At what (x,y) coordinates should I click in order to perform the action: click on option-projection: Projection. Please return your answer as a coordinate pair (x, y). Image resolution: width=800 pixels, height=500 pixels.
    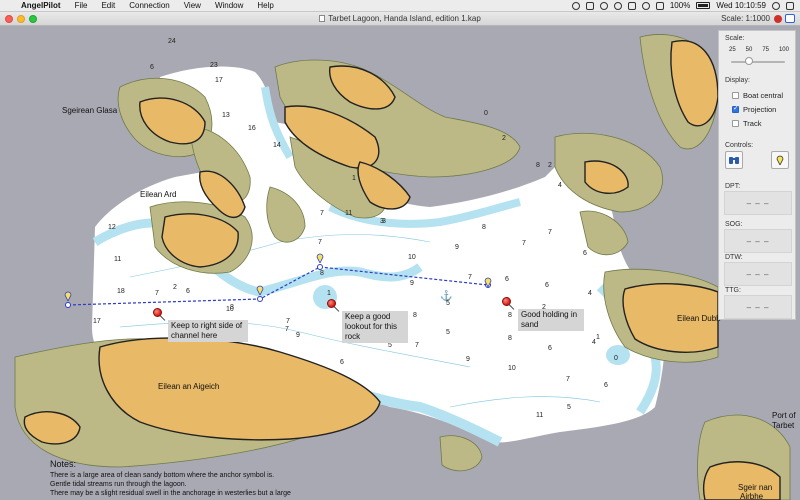
    Looking at the image, I should click on (754, 109).